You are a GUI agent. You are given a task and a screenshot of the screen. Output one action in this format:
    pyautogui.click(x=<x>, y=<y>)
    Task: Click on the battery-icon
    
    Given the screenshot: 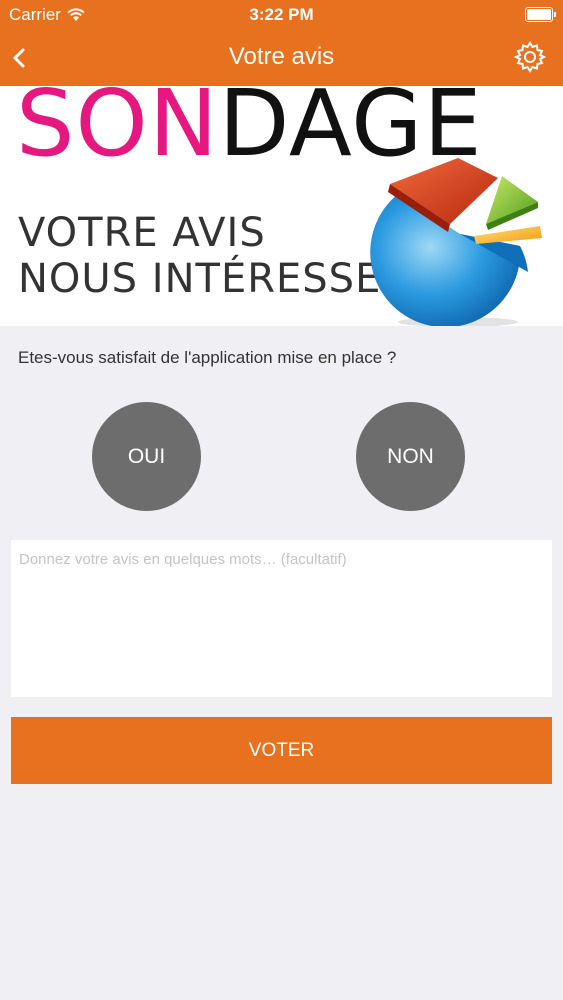 What is the action you would take?
    pyautogui.click(x=540, y=14)
    